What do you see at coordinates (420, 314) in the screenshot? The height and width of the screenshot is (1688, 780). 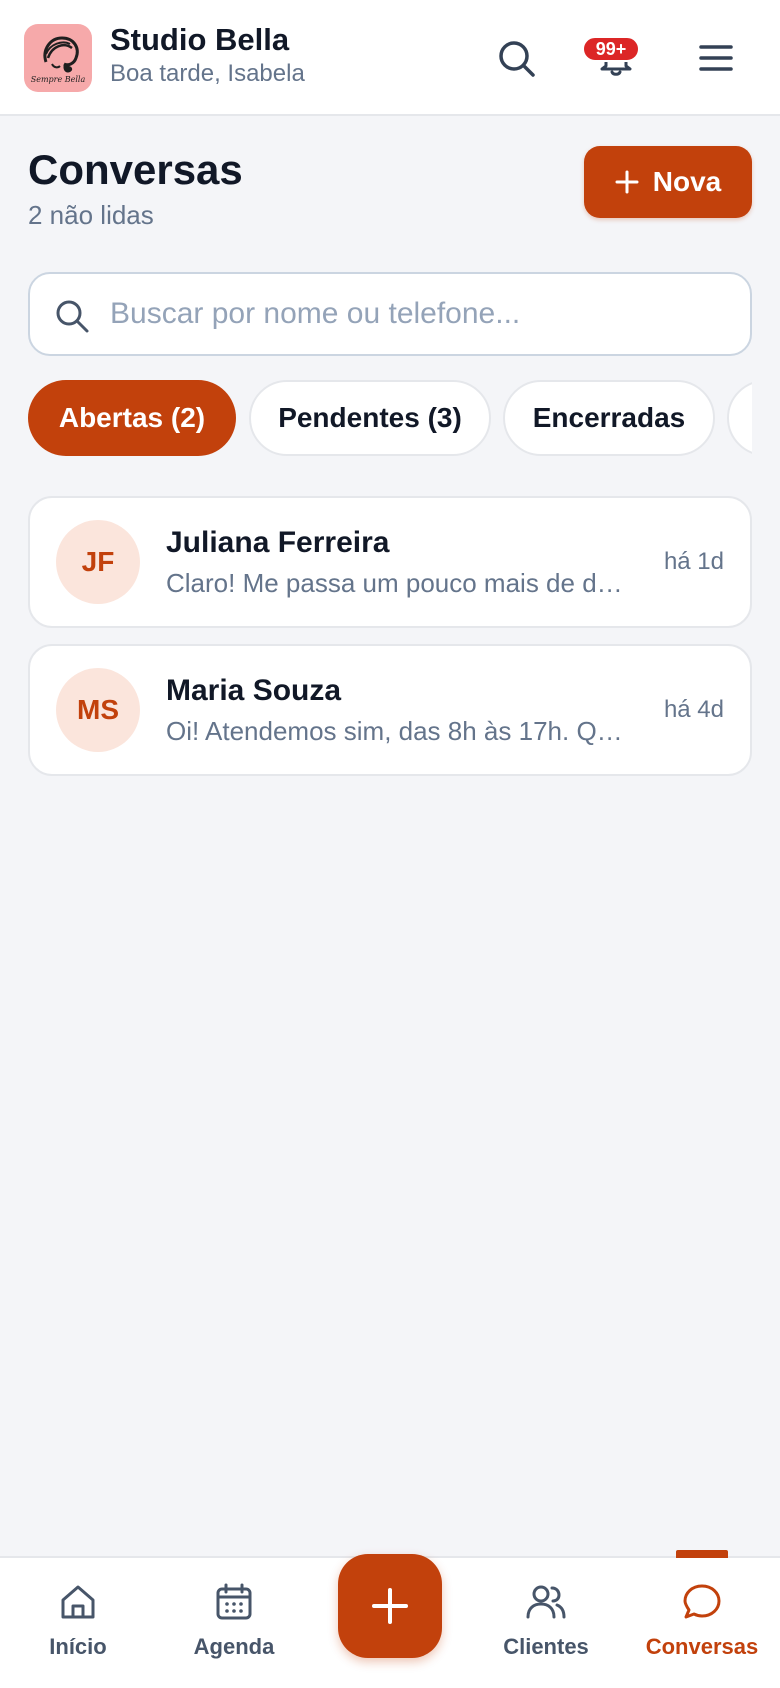 I see `search-input` at bounding box center [420, 314].